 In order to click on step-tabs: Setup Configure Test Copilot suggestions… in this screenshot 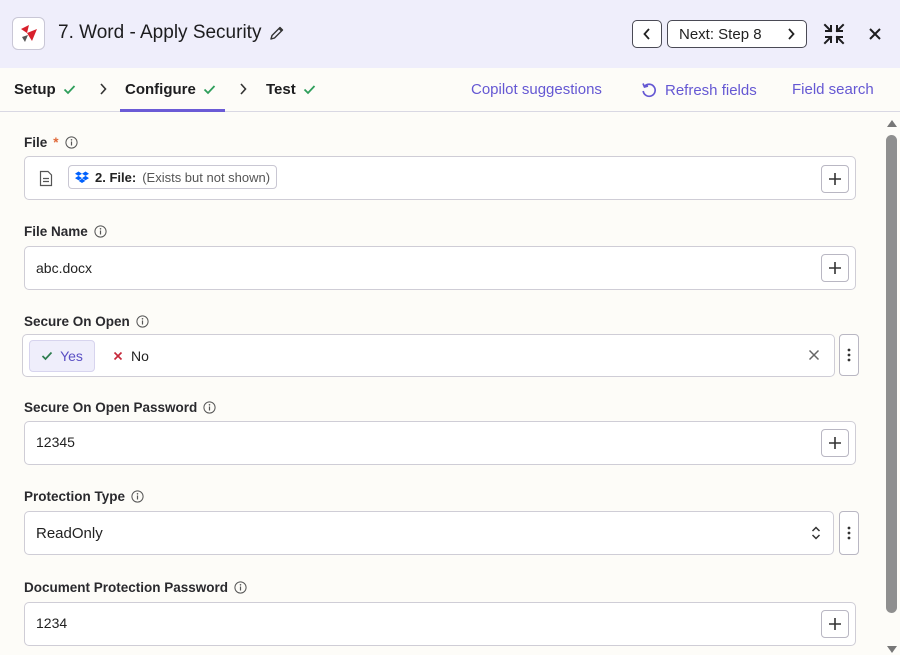, I will do `click(450, 90)`.